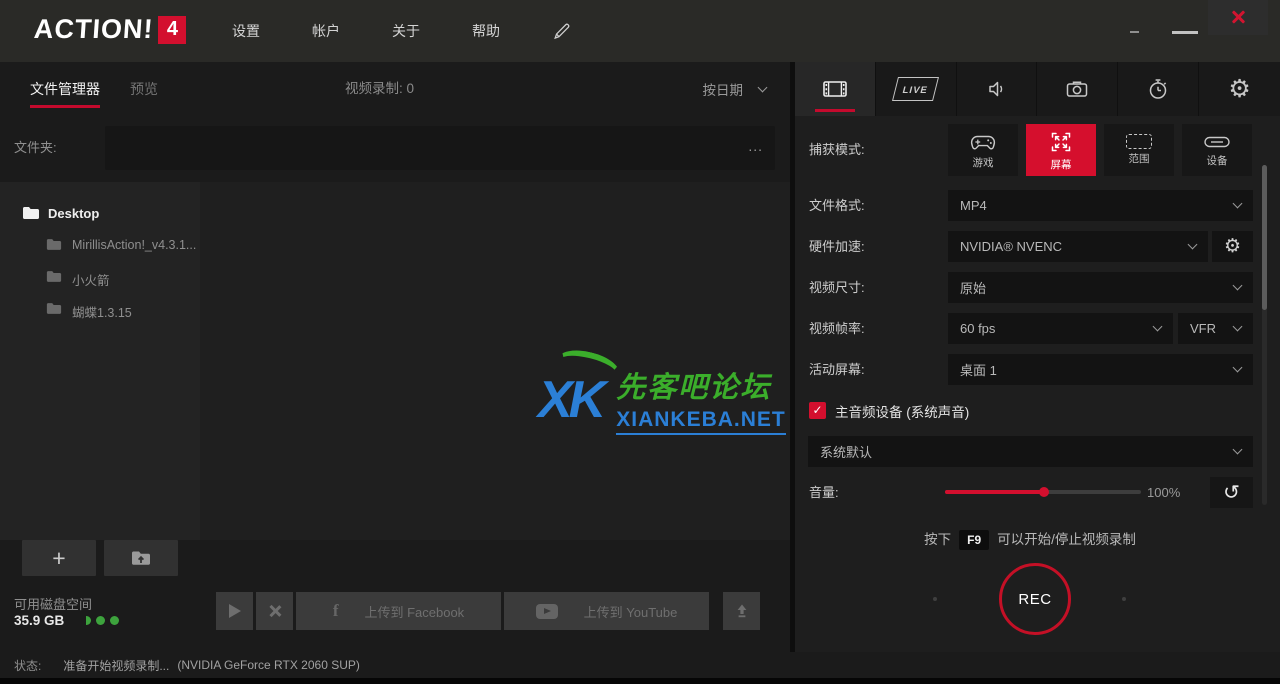  I want to click on active-screen-dropdown: 桌面 1, so click(1100, 369).